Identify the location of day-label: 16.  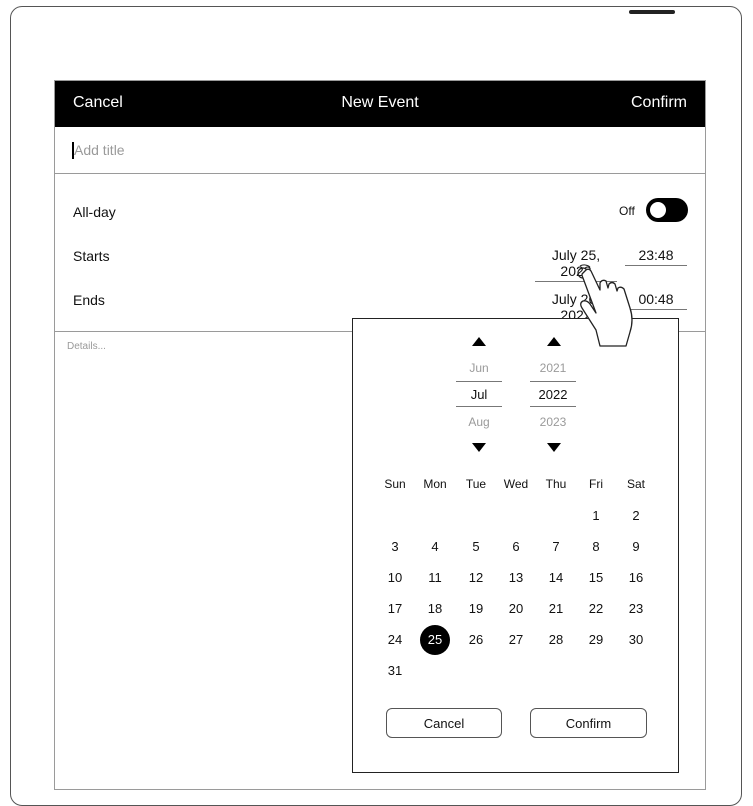
(636, 577).